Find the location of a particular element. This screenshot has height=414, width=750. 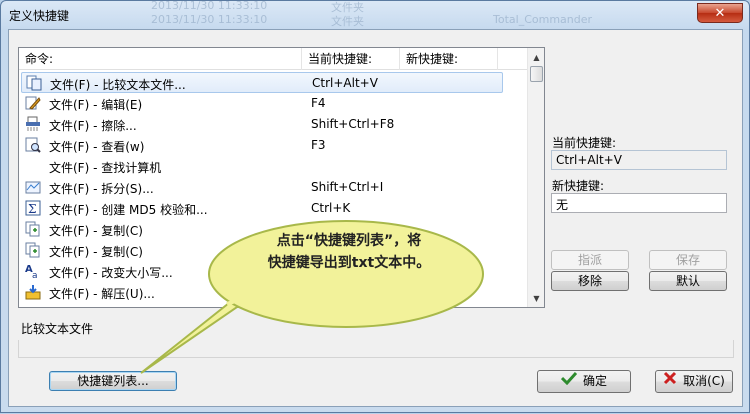

callout-text: 点击“快捷键列表”，将 快捷键导出到txt文本中。 is located at coordinates (349, 252).